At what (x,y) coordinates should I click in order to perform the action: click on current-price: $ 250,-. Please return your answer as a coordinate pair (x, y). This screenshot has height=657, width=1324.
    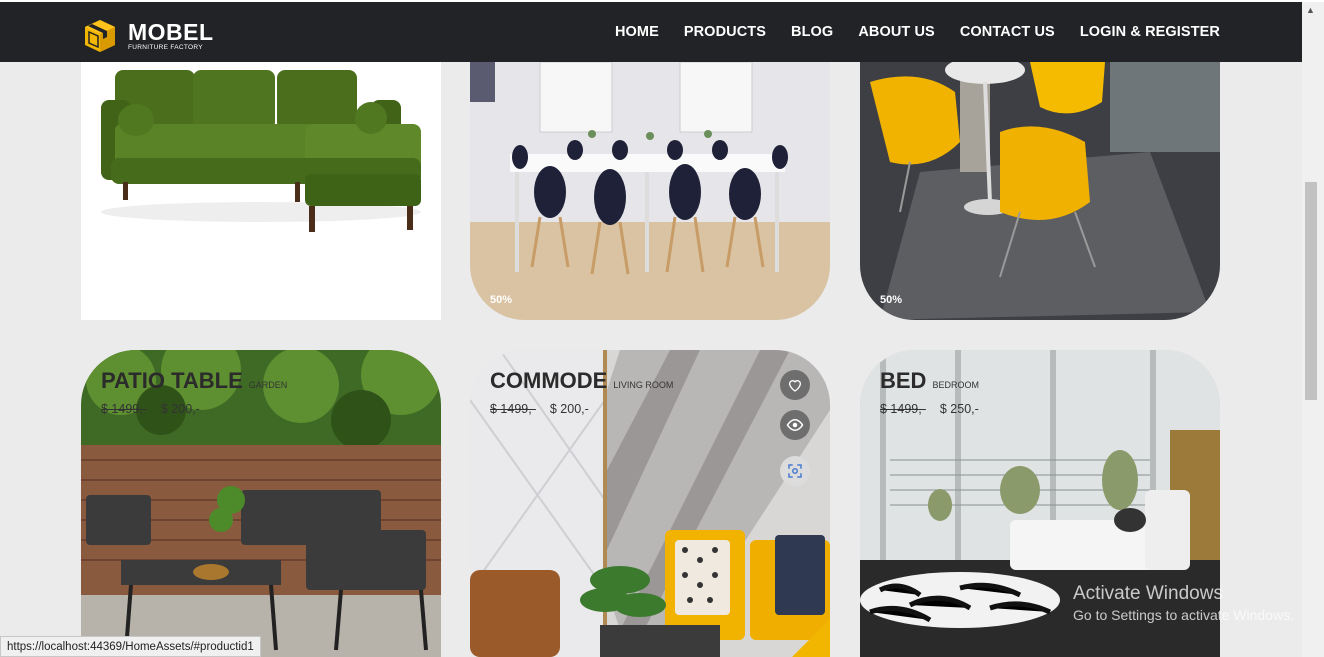
    Looking at the image, I should click on (959, 409).